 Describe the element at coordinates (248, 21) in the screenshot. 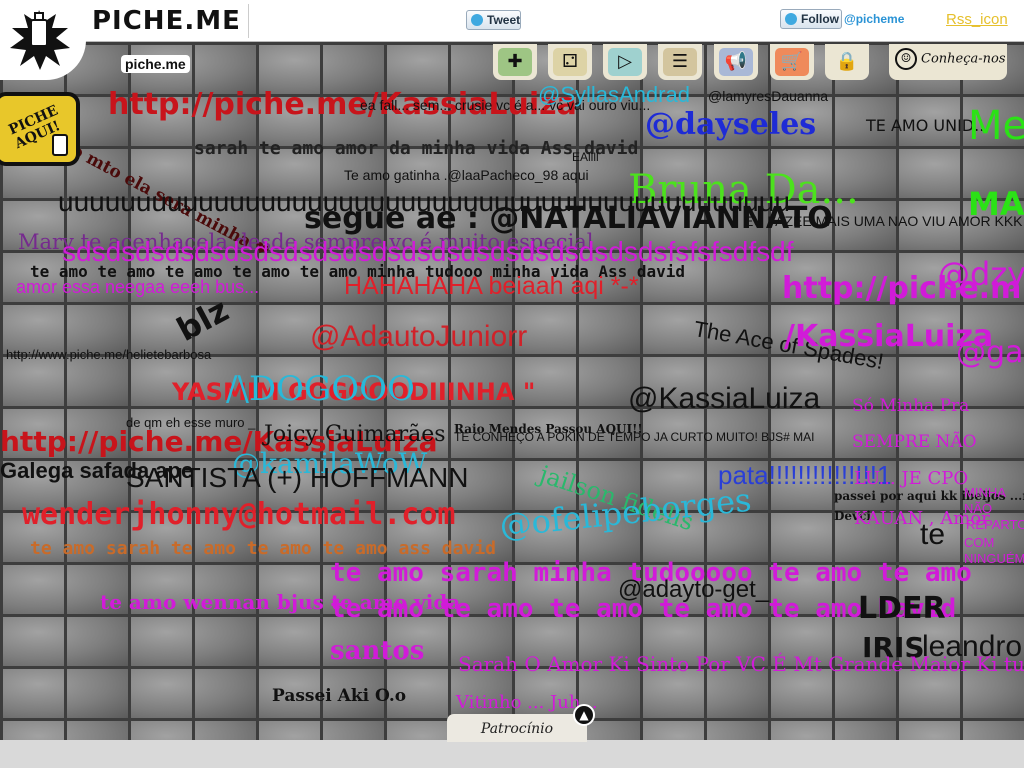

I see `divider` at that location.